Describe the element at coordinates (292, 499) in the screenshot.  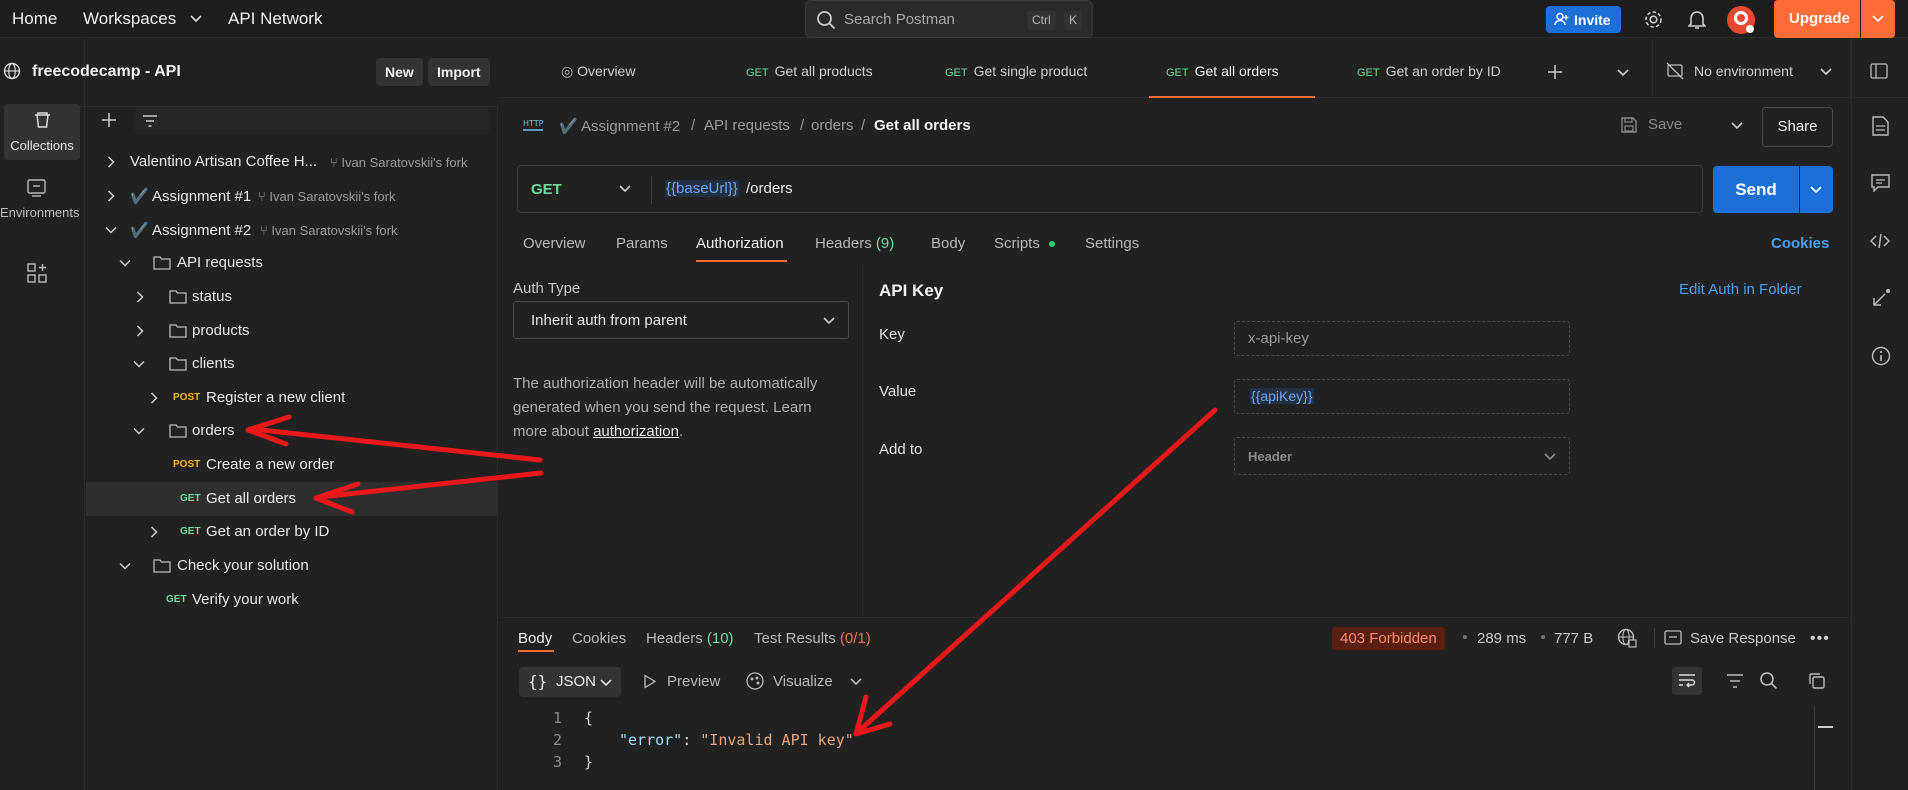
I see `tree-request-get-all-orders: GET Get all orders` at that location.